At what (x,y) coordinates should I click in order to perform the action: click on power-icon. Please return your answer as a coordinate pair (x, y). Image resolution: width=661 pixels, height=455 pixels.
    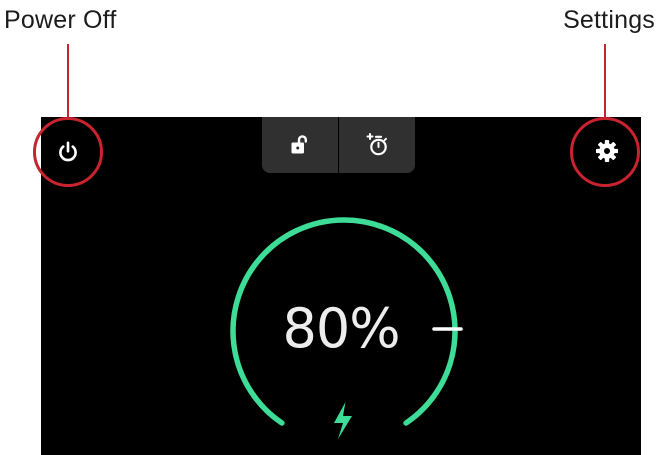
    Looking at the image, I should click on (68, 151).